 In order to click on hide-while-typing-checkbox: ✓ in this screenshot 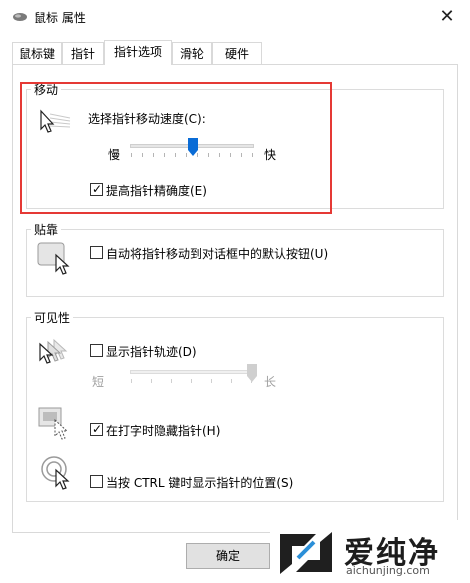, I will do `click(96, 429)`.